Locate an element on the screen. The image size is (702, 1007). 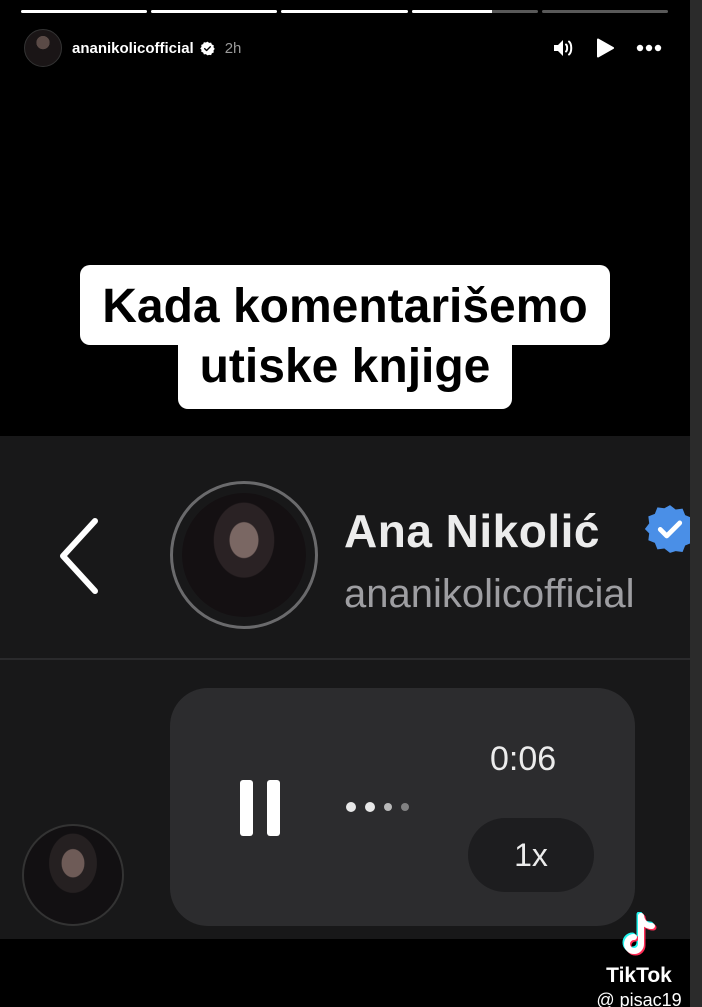
story-actions is located at coordinates (607, 48).